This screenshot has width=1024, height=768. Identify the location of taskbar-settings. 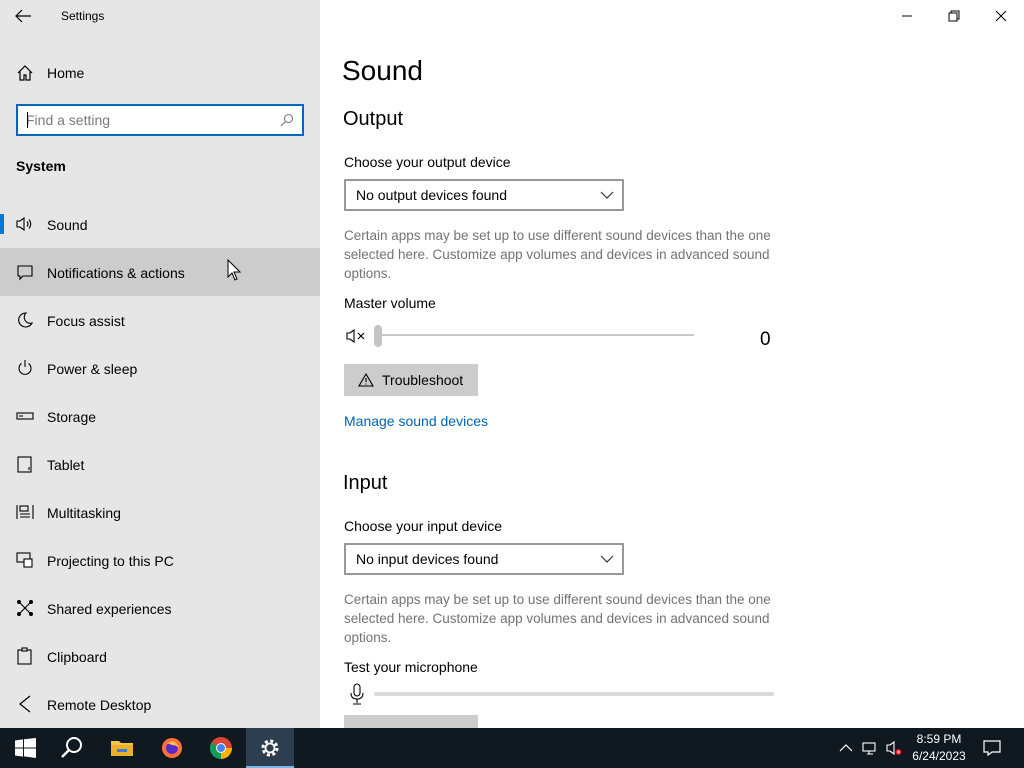
(270, 748).